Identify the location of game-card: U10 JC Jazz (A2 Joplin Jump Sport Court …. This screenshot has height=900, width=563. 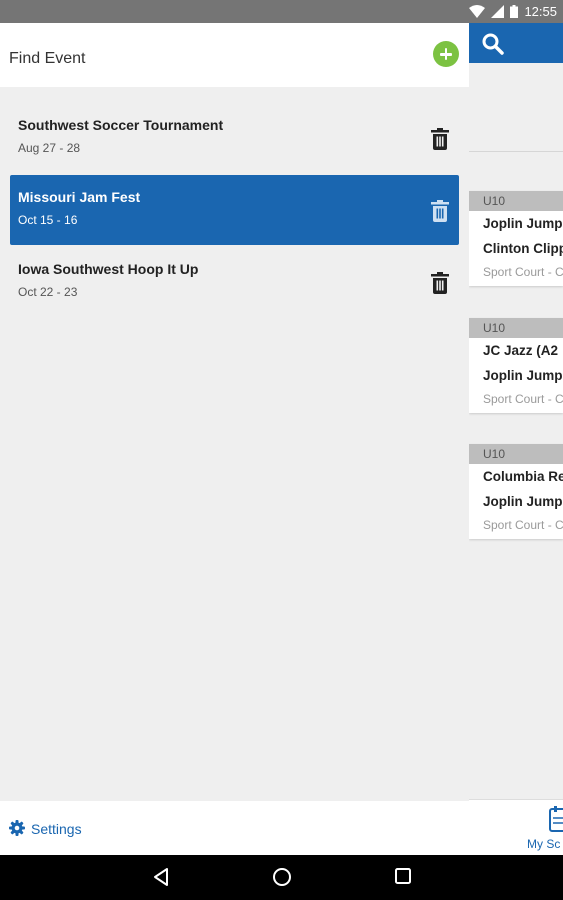
(516, 365).